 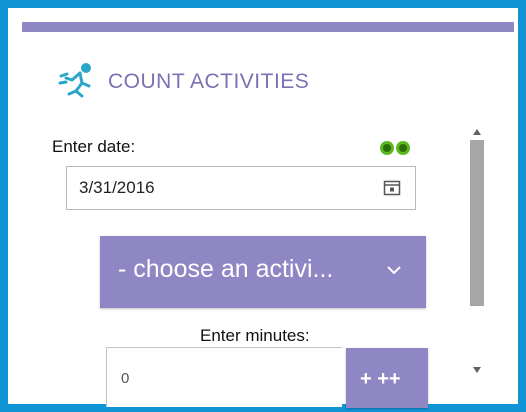 I want to click on minutes-label: Enter minutes:, so click(x=255, y=335).